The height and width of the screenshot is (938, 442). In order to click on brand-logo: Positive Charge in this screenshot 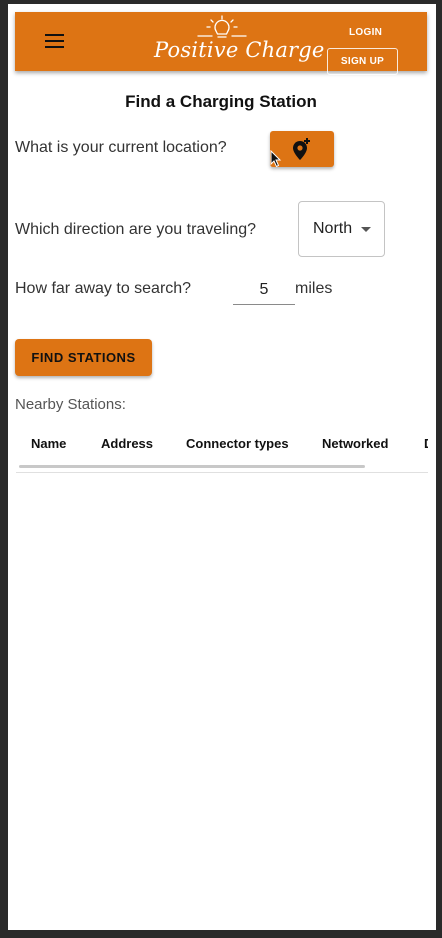, I will do `click(237, 41)`.